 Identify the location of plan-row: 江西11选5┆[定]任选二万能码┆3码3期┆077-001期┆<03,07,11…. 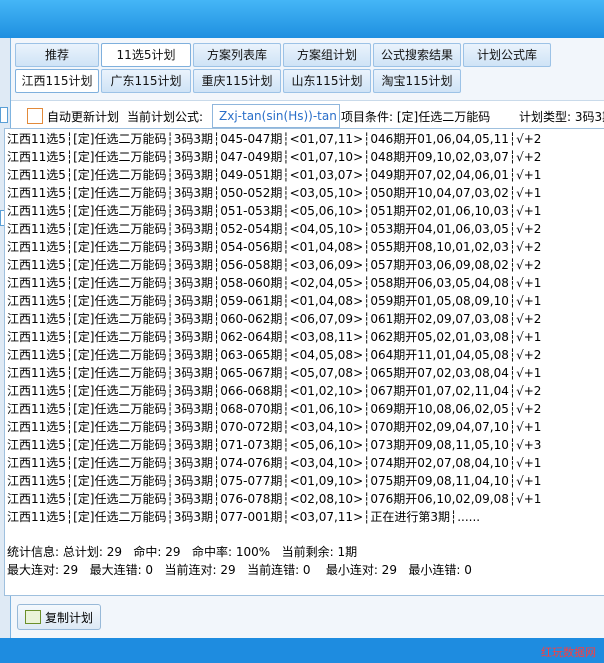
(274, 517).